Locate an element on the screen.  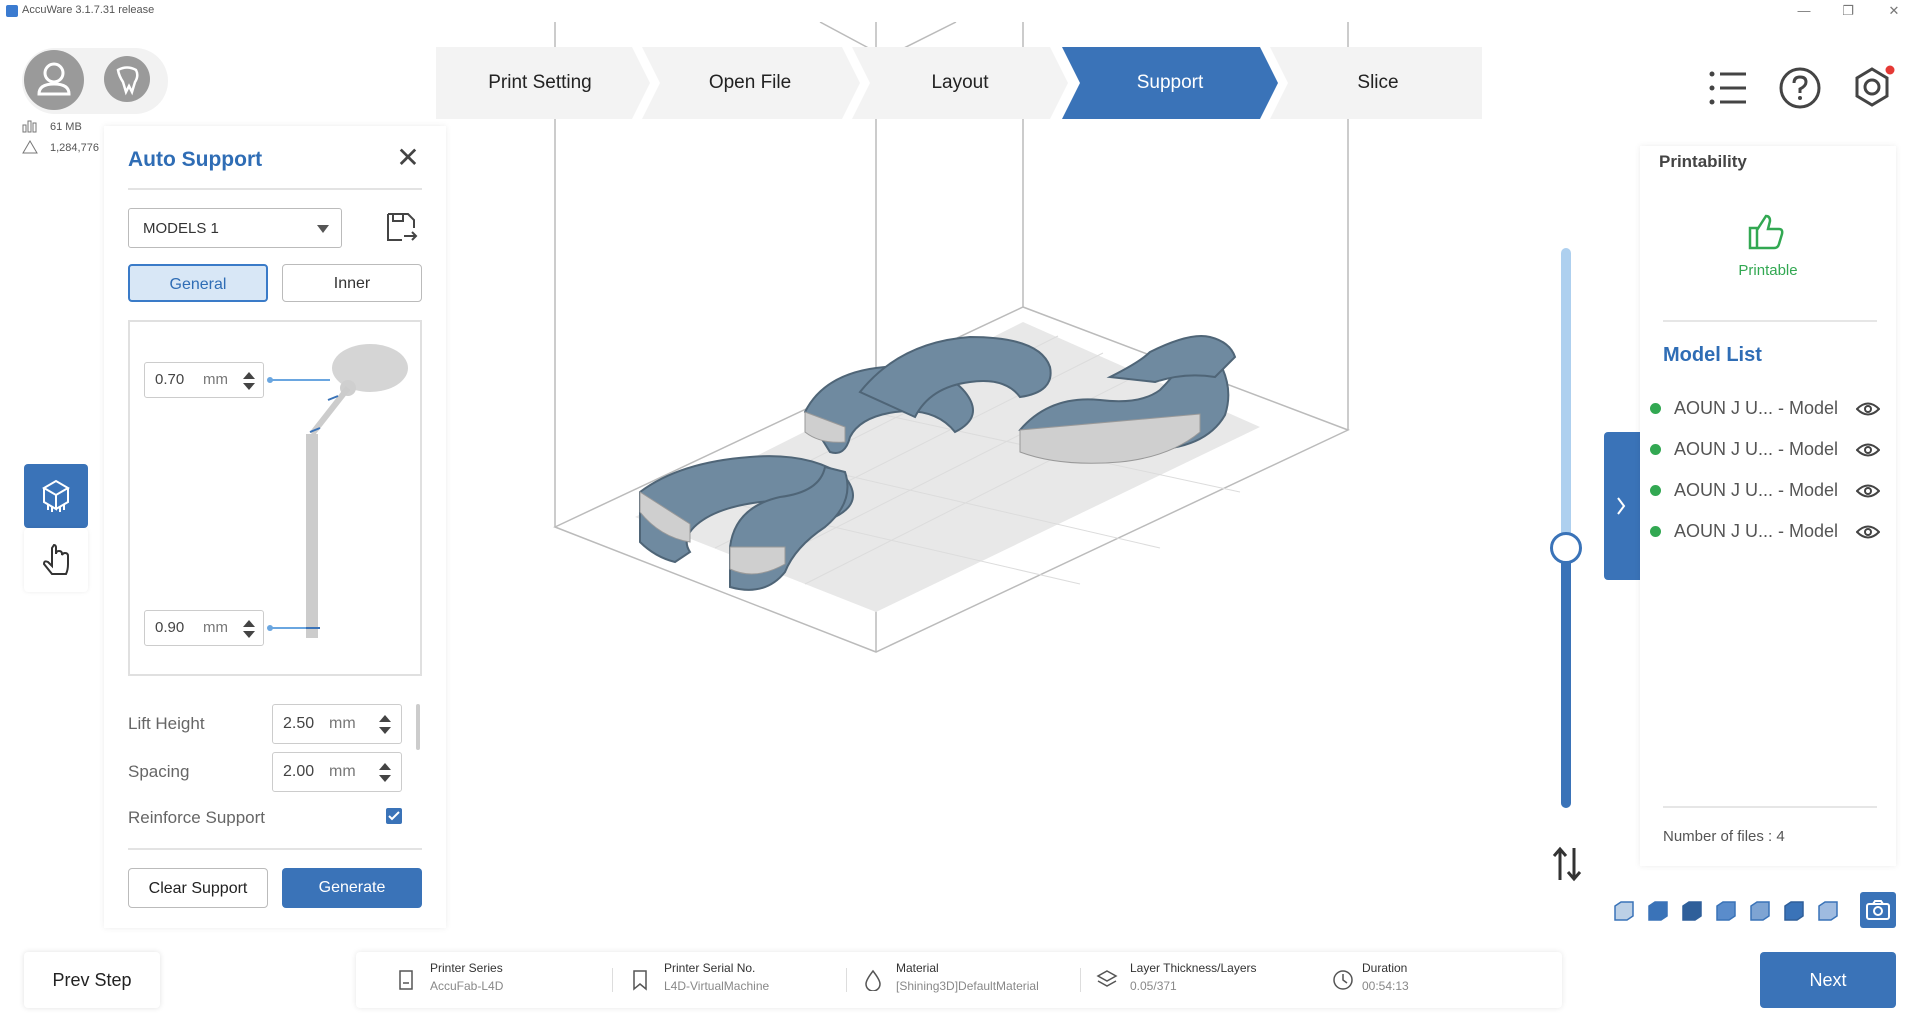
auto-support-tool is located at coordinates (56, 496).